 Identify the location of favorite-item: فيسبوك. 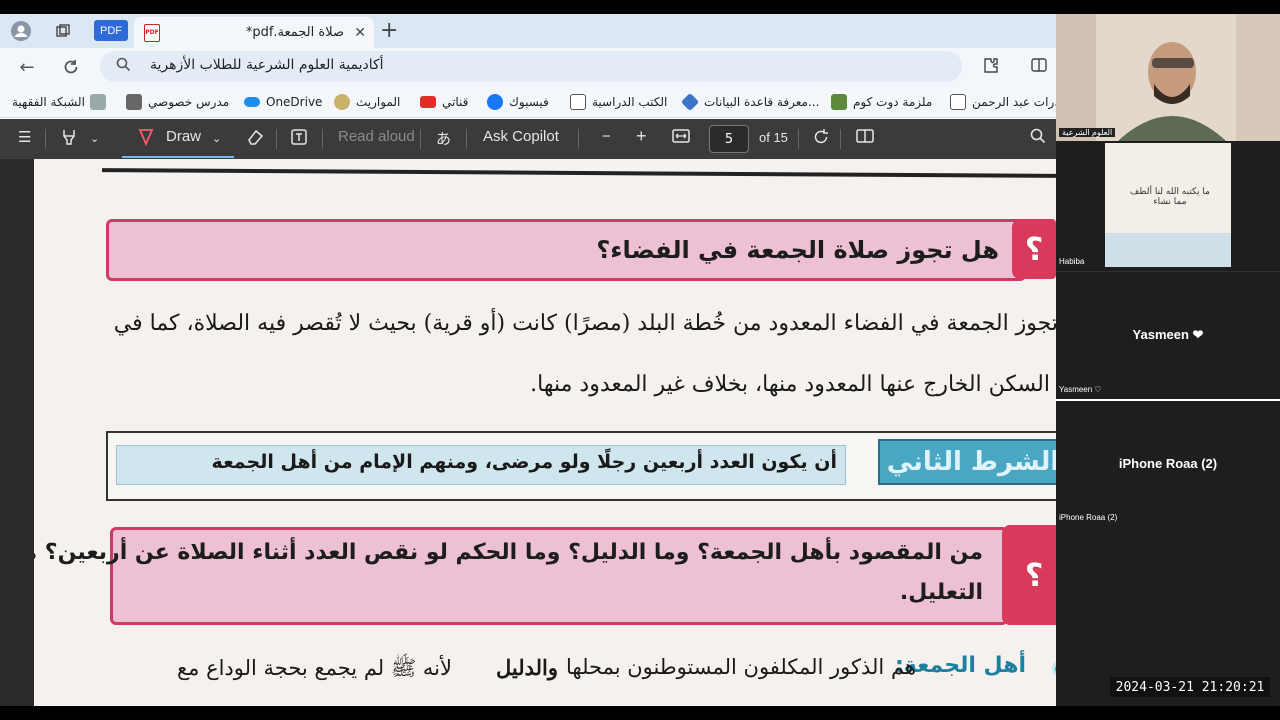
(518, 102).